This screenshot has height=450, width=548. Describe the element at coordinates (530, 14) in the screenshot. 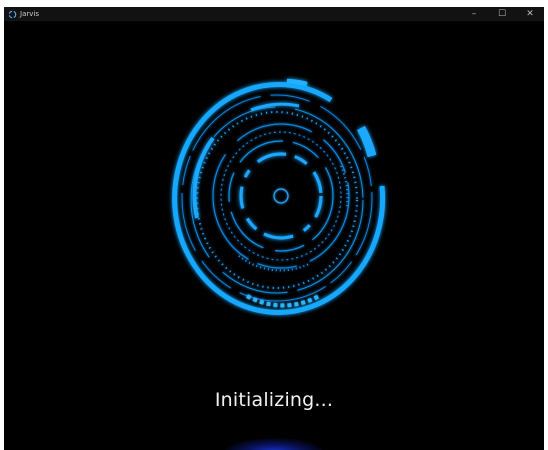

I see `close-button: ✕` at that location.